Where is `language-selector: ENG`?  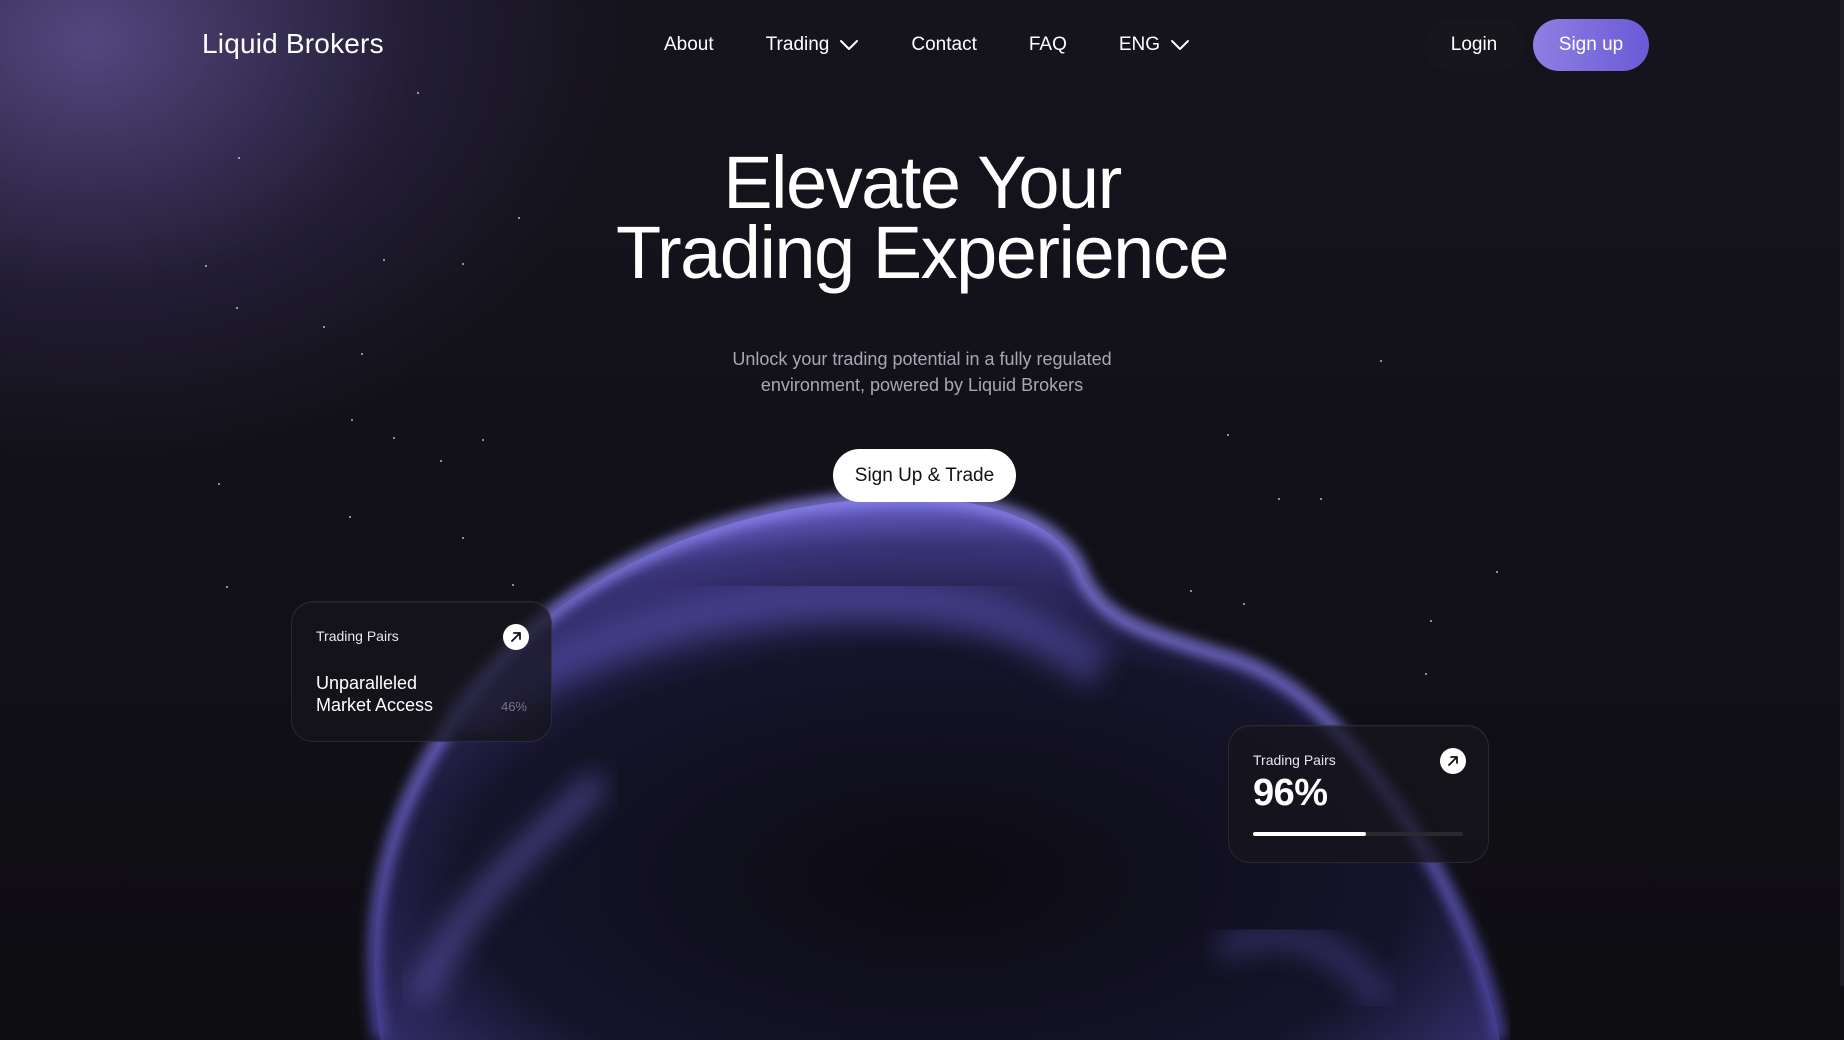
language-selector: ENG is located at coordinates (1154, 45).